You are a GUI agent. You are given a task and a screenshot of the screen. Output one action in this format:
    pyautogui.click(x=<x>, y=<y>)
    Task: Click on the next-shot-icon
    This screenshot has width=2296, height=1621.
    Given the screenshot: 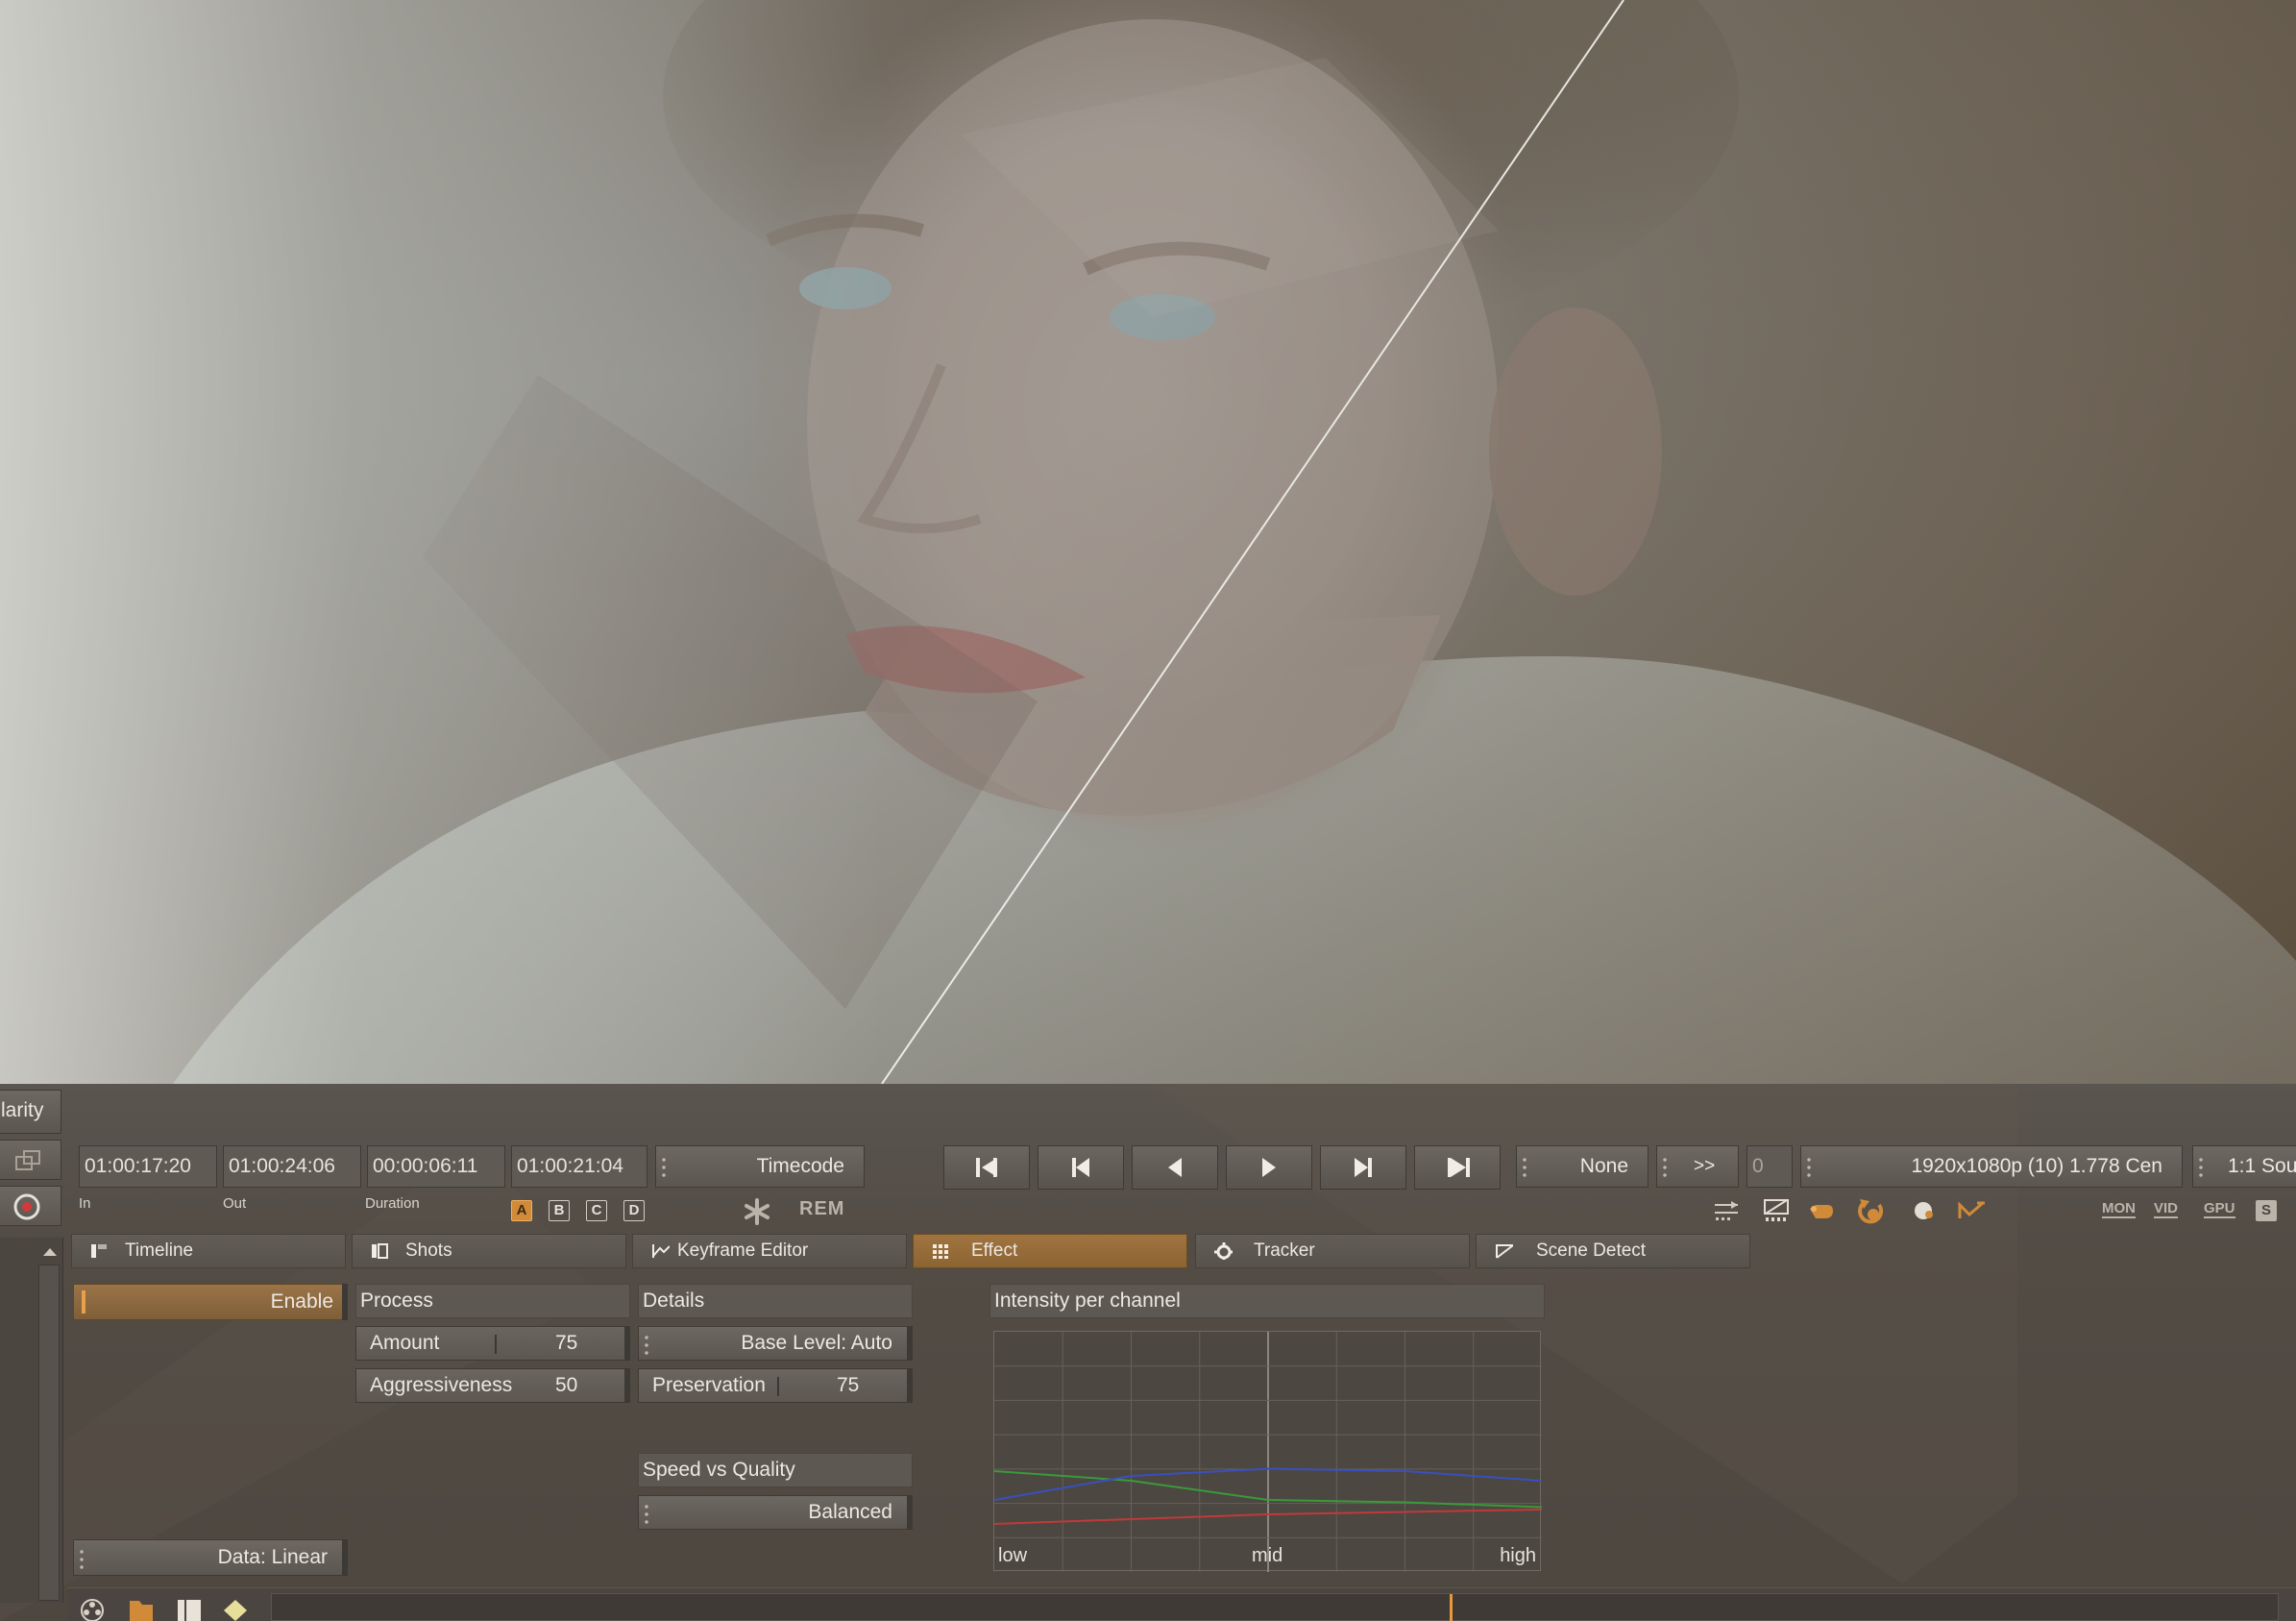 What is the action you would take?
    pyautogui.click(x=1363, y=1167)
    